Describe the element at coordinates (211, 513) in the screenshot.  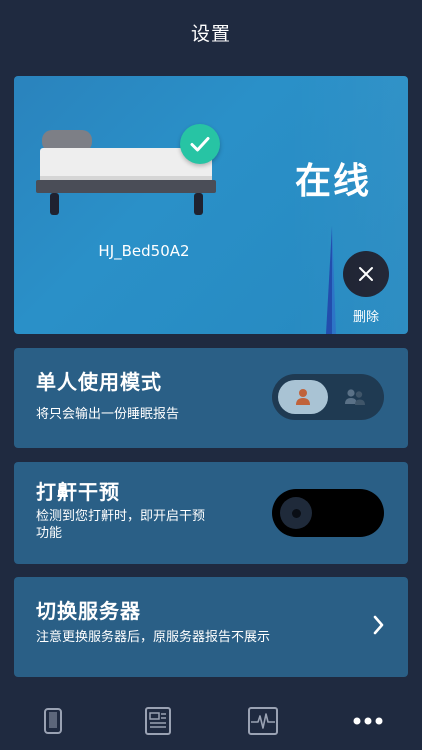
I see `snore-intervention-card: 打鼾干预 检测到您打鼾时，即开启干预 功能` at that location.